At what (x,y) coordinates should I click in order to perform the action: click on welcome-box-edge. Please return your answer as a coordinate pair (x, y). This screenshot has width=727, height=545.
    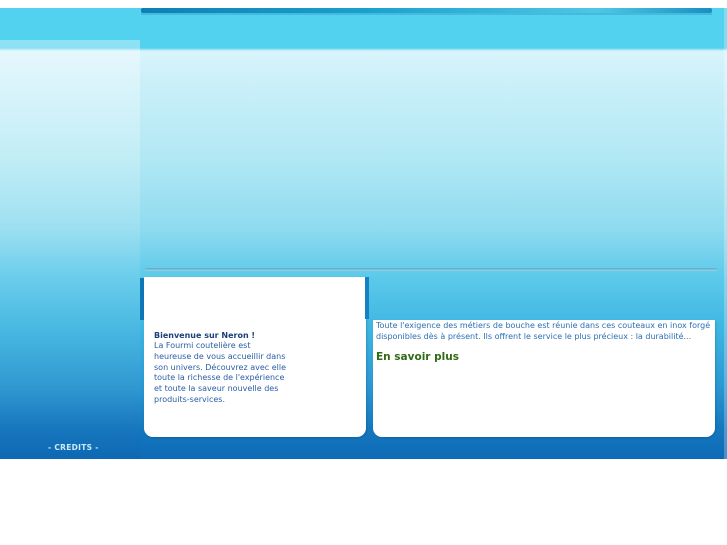
    Looking at the image, I should click on (367, 298).